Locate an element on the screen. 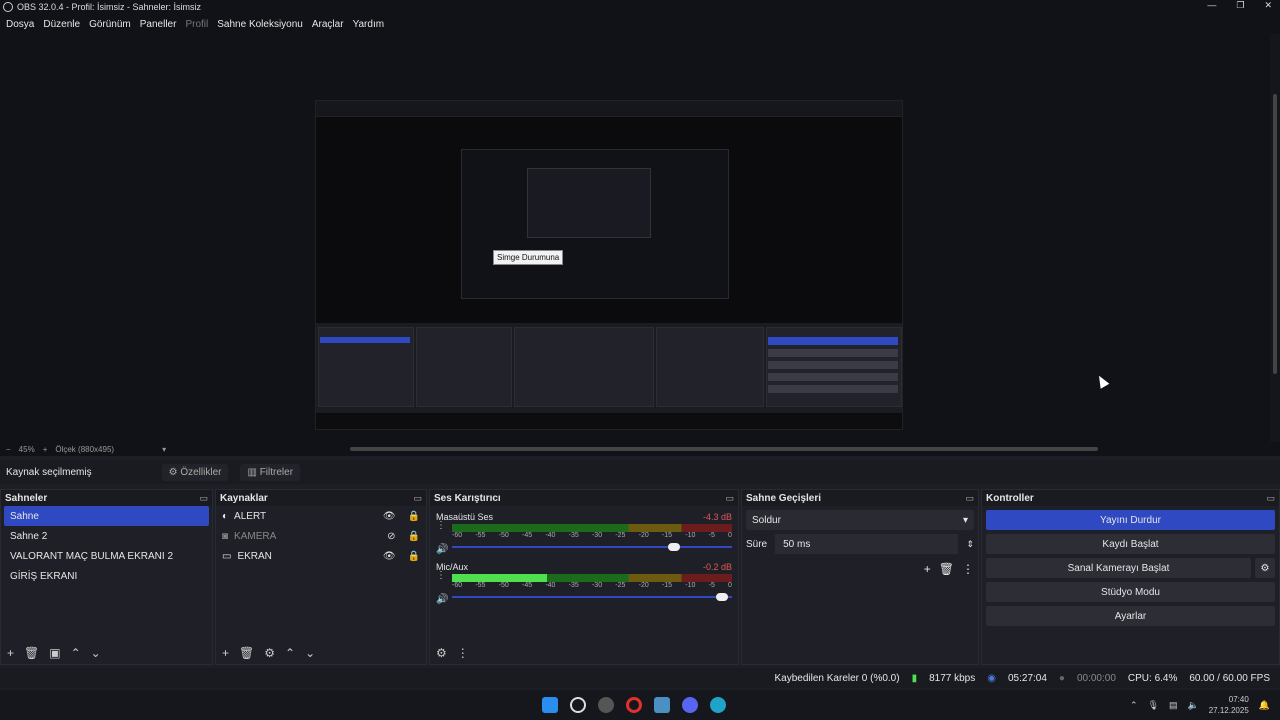 The image size is (1280, 720). minimize-icon: — is located at coordinates (1211, 5).